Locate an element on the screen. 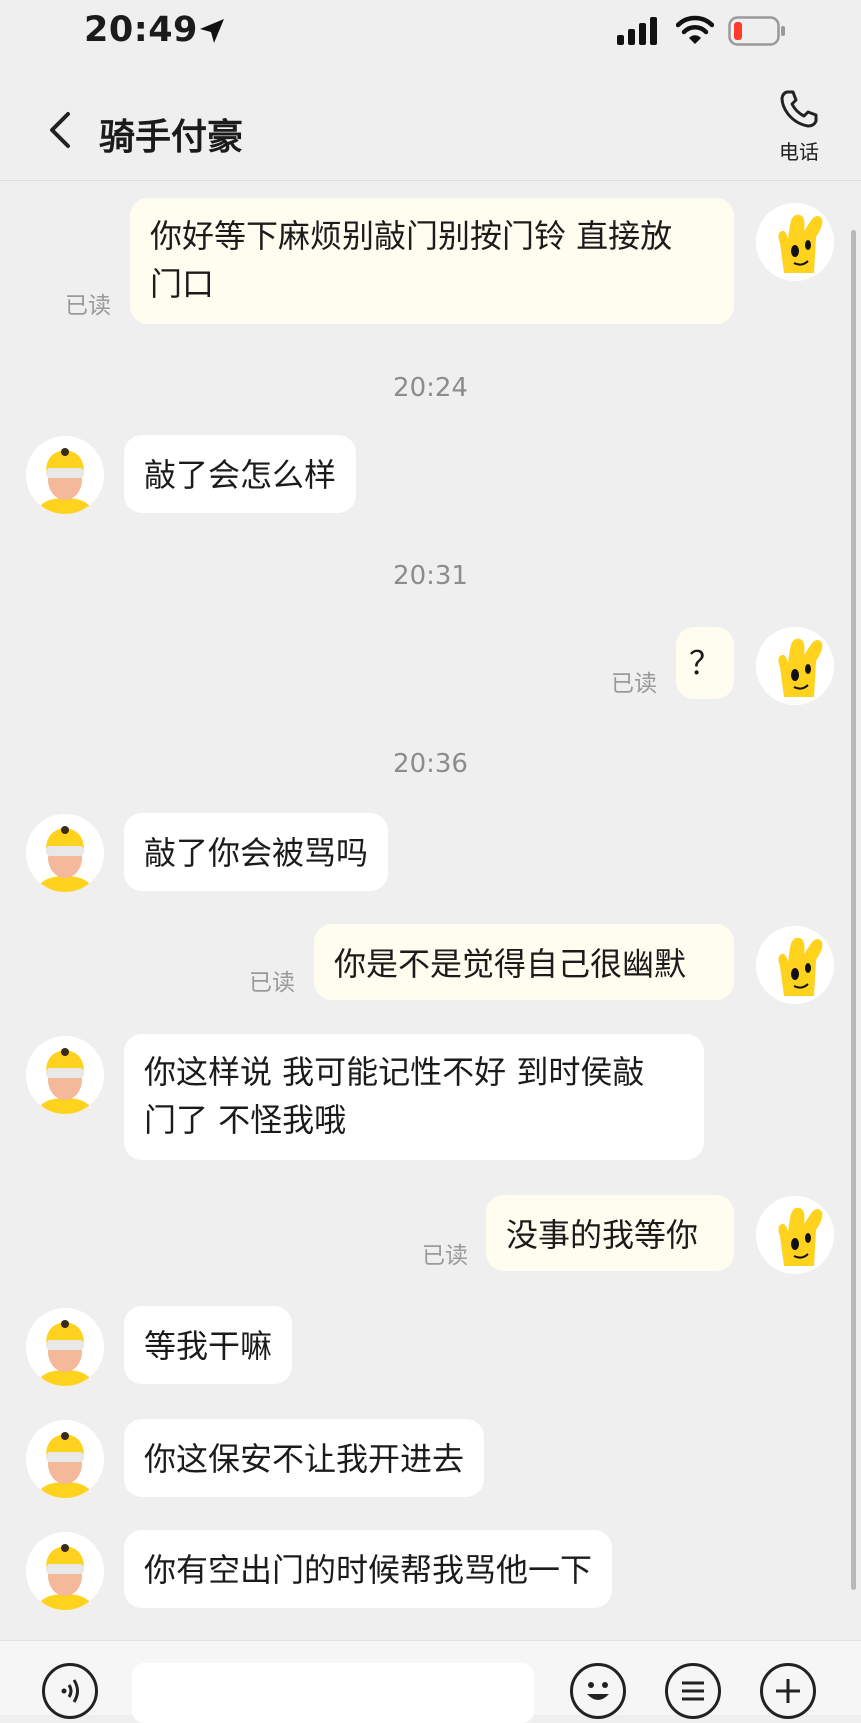 This screenshot has height=1723, width=861. timestamp: 20:24 is located at coordinates (430, 388).